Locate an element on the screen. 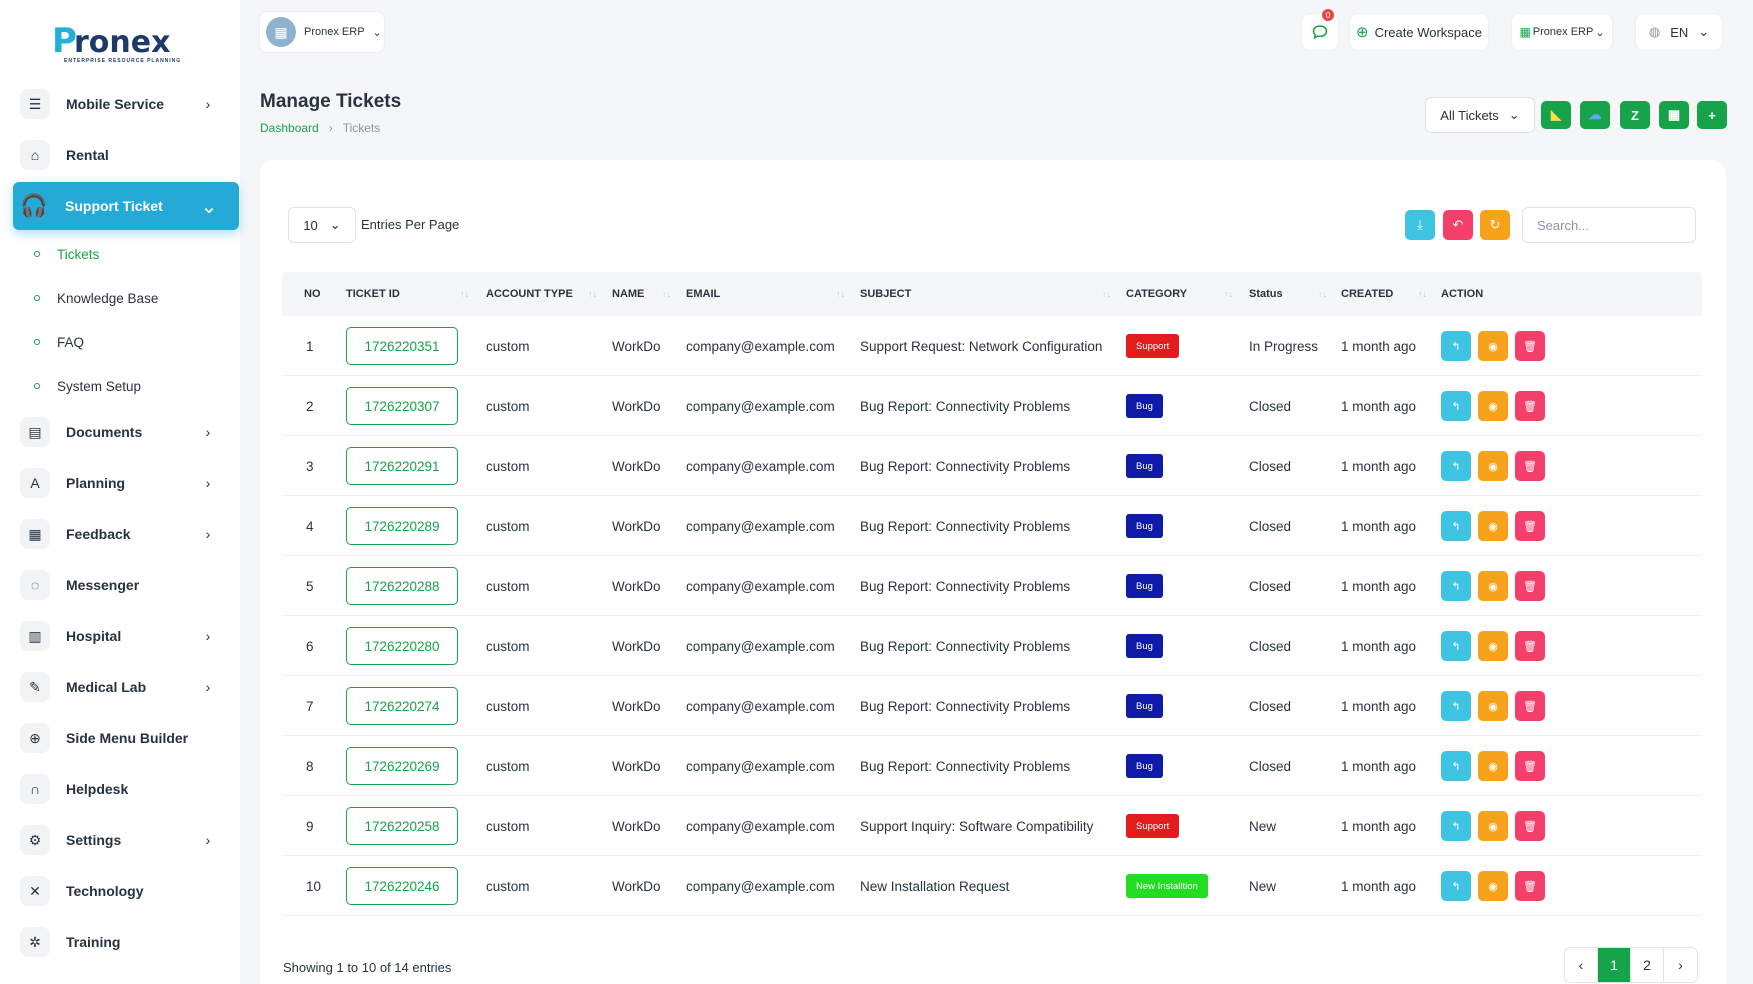  page-1-button: 1 is located at coordinates (1614, 965).